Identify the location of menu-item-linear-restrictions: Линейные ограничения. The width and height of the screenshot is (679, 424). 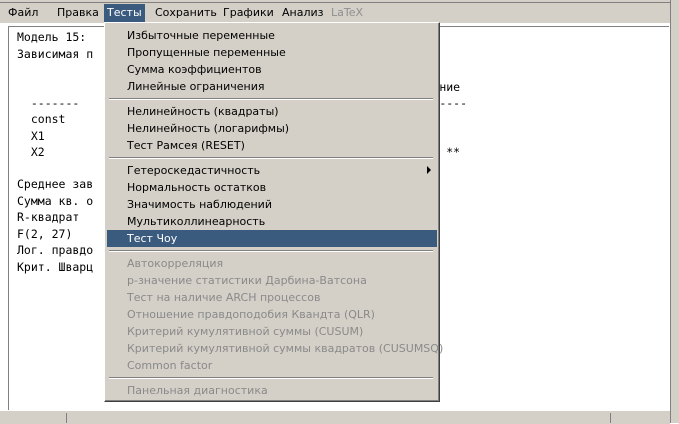
(272, 86).